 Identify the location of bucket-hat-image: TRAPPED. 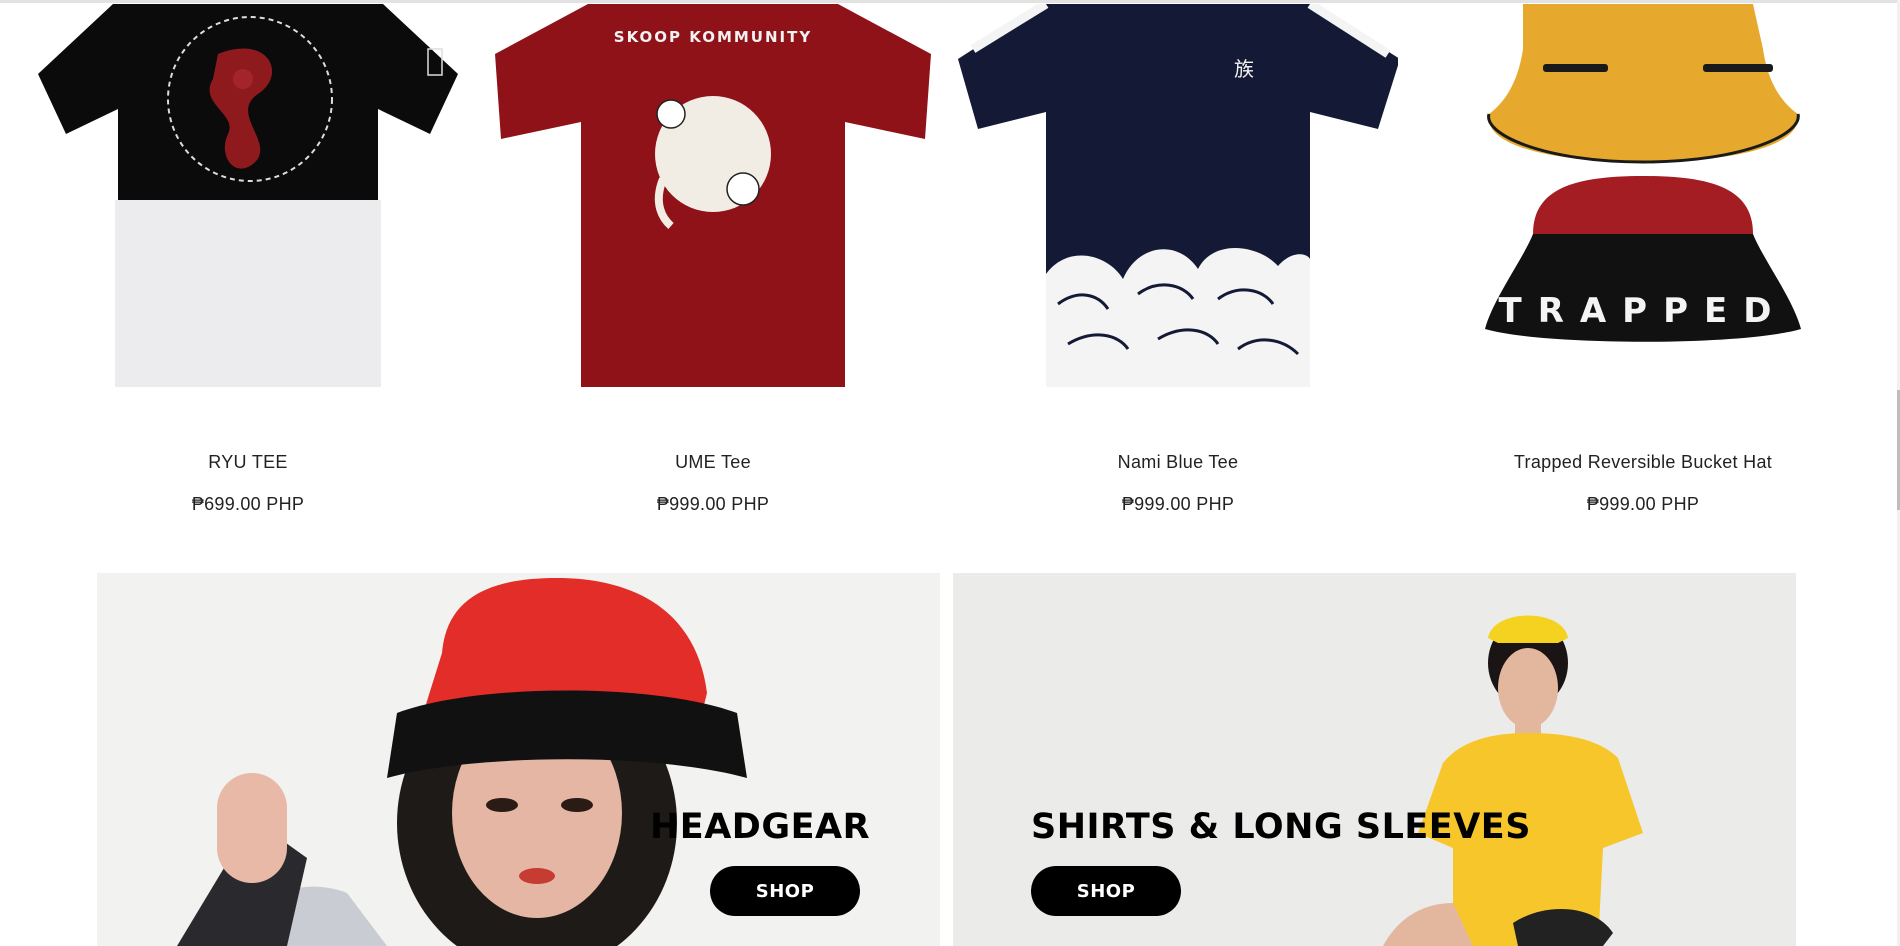
(1643, 199).